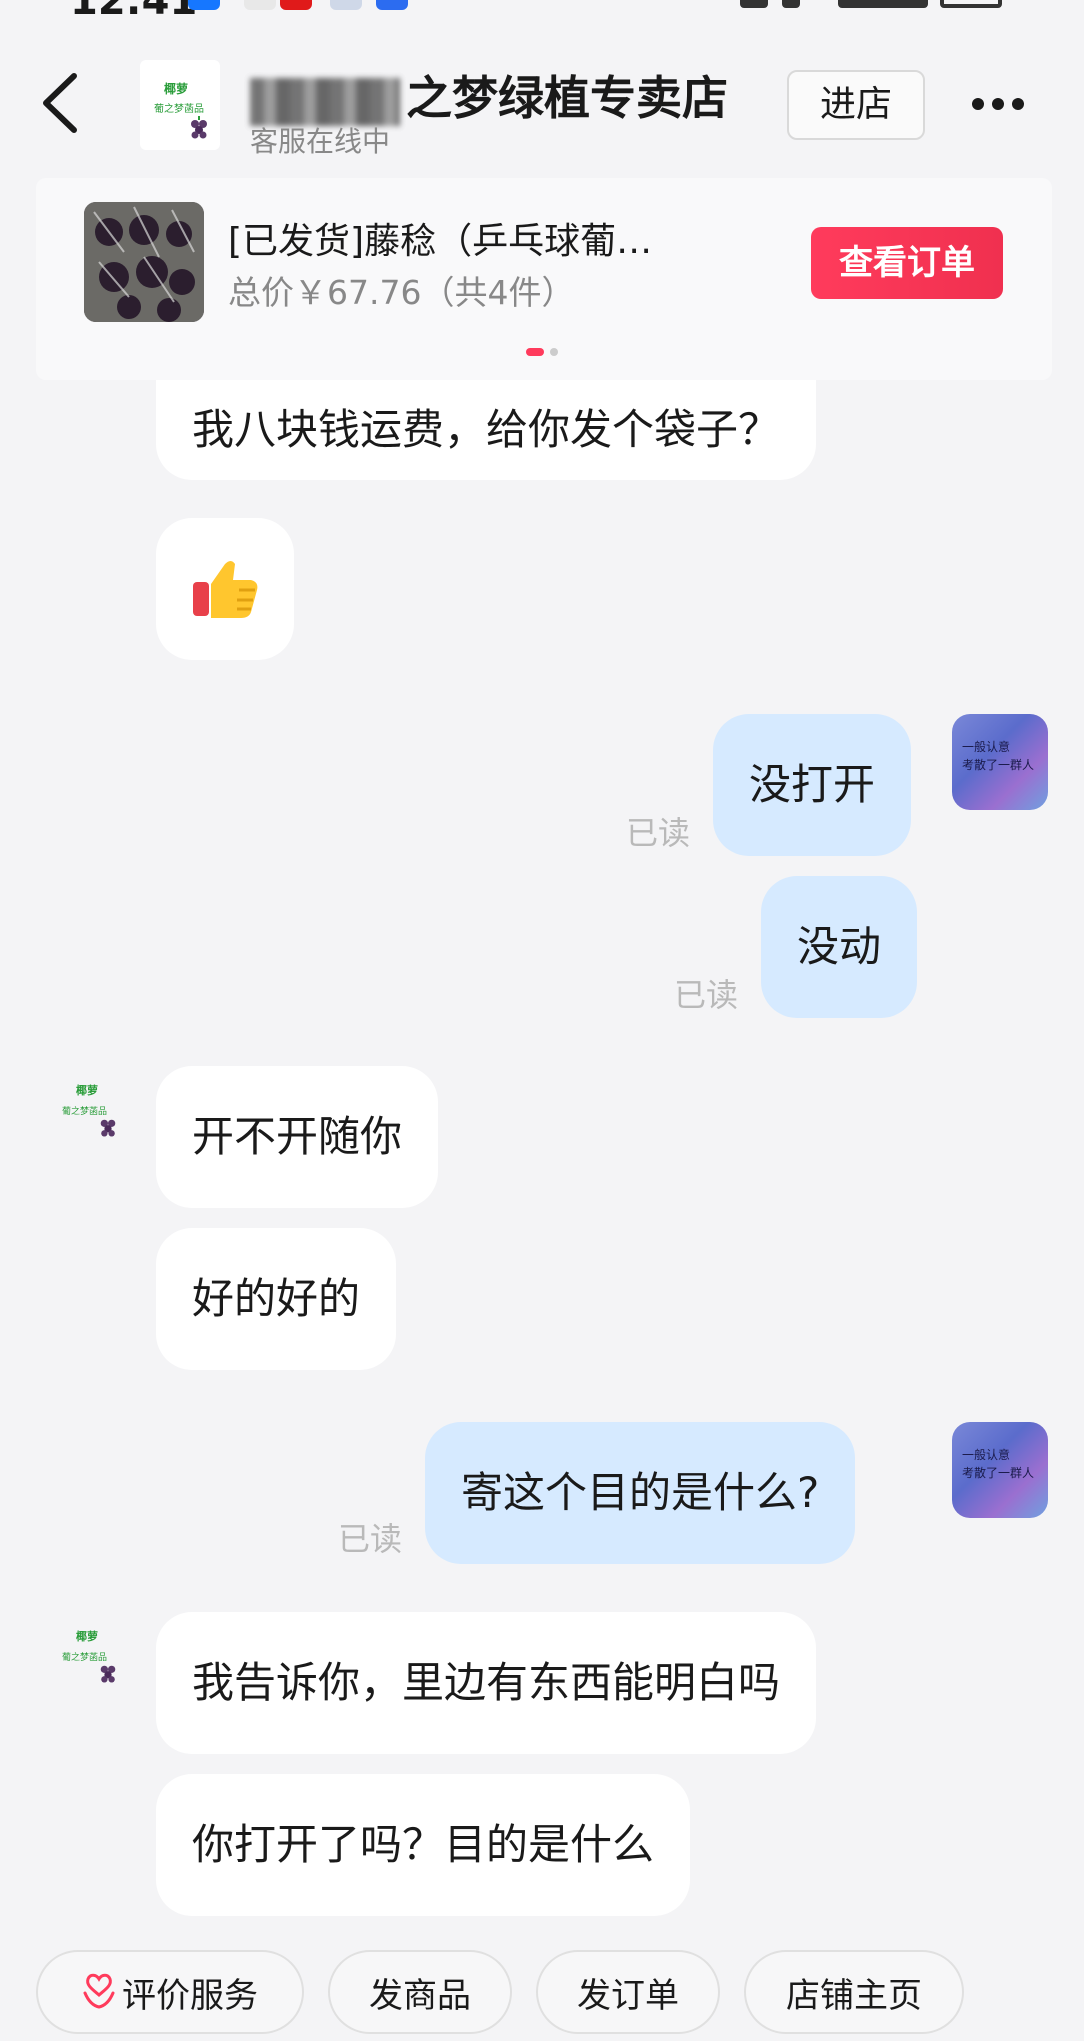  Describe the element at coordinates (883, 4) in the screenshot. I see `signal-icon` at that location.